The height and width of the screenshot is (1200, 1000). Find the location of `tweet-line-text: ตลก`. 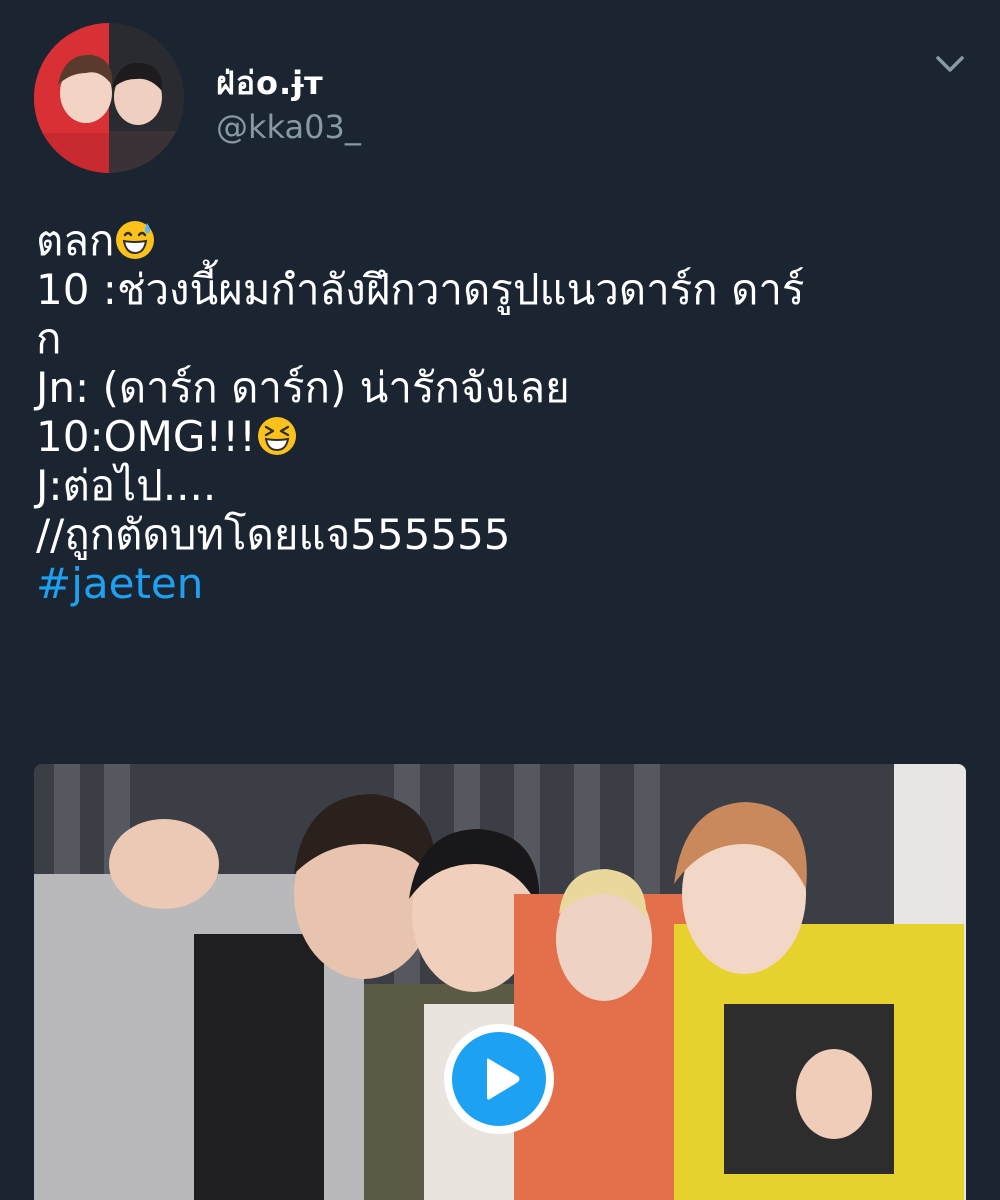

tweet-line-text: ตลก is located at coordinates (75, 240).